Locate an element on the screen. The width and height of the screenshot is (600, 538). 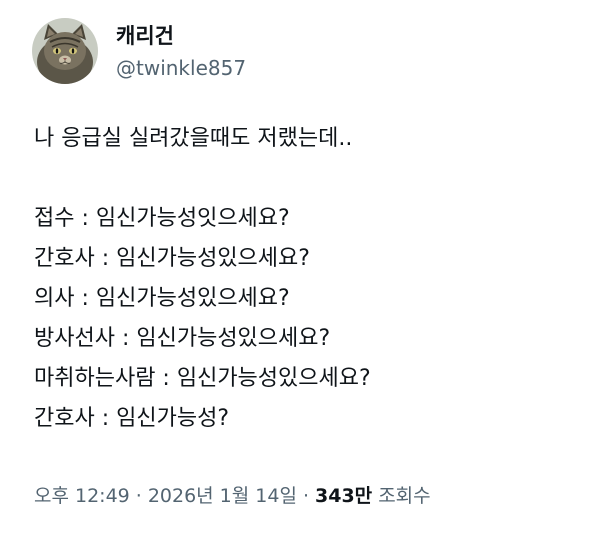
views-label: 조회수 is located at coordinates (404, 496).